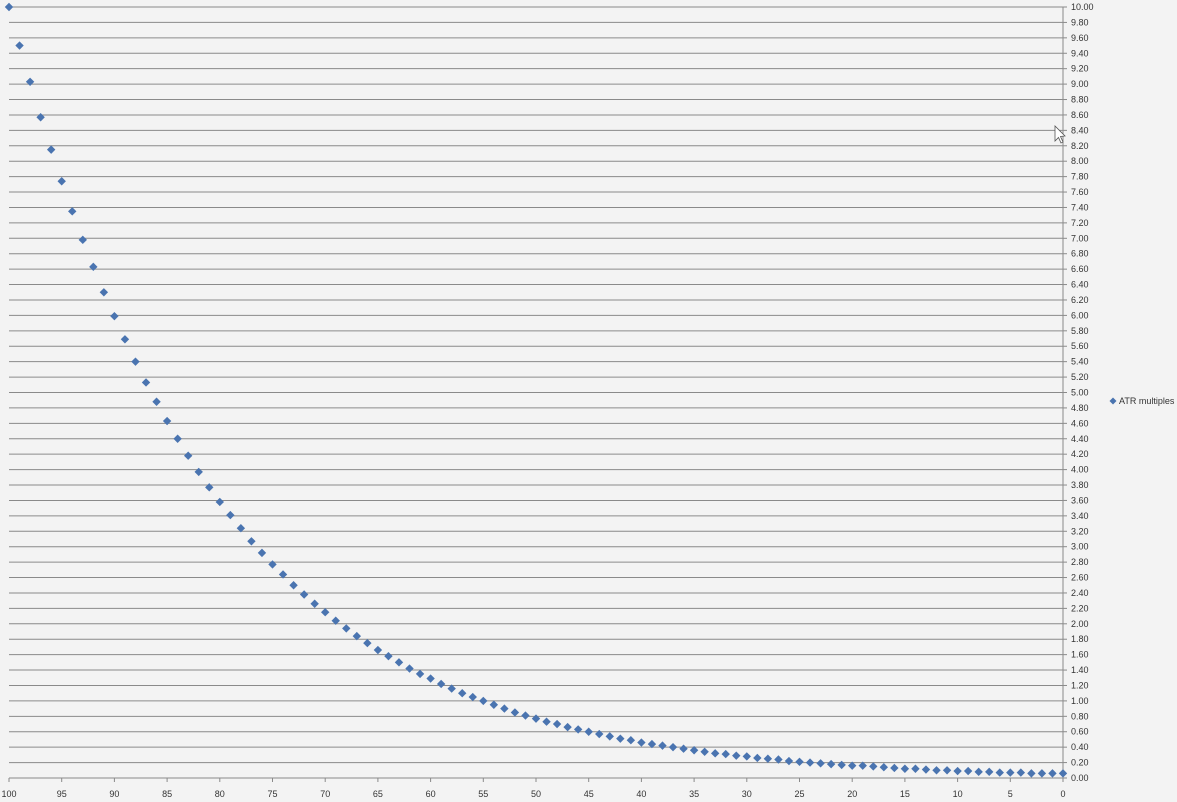 Image resolution: width=1177 pixels, height=802 pixels. I want to click on x-tick-label: 15, so click(905, 794).